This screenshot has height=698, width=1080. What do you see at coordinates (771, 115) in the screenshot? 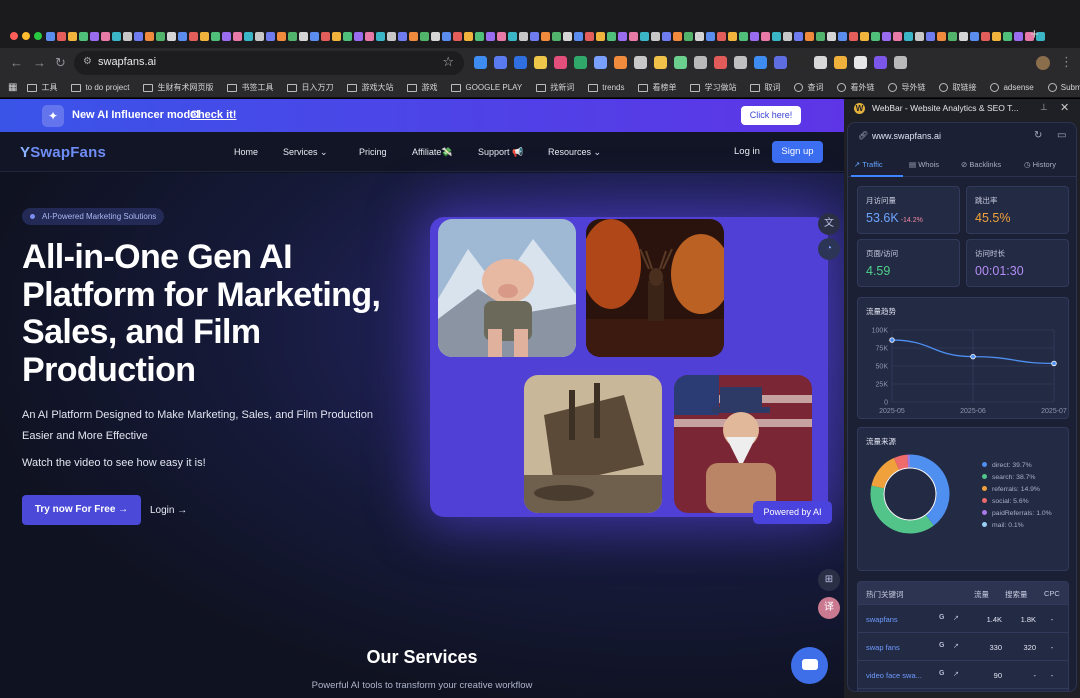
I see `promo-button: Click here!` at bounding box center [771, 115].